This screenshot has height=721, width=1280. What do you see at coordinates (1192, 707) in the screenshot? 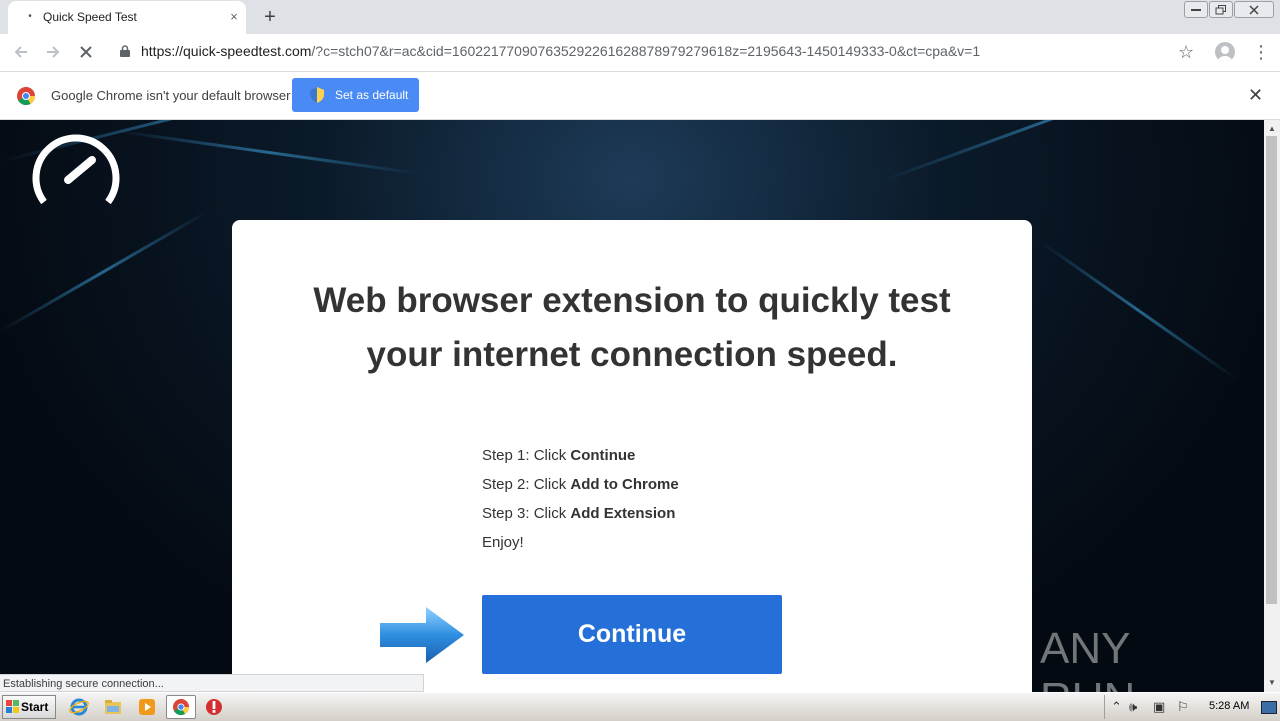
I see `system-tray: ⌃ 🕪 ▣ ⚐ 5:28 AM` at bounding box center [1192, 707].